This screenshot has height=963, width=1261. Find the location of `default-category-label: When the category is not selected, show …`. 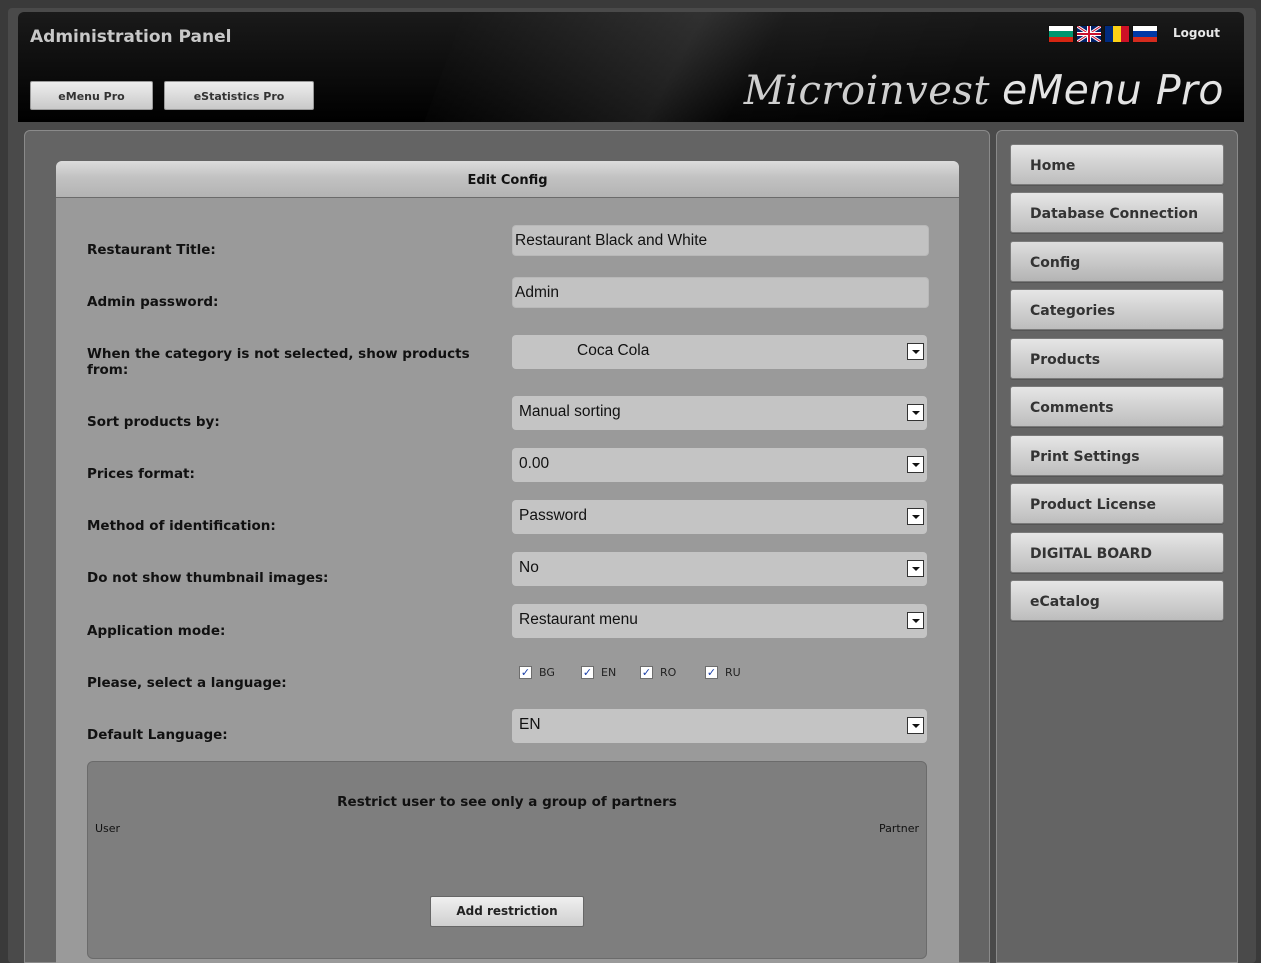

default-category-label: When the category is not selected, show … is located at coordinates (278, 362).